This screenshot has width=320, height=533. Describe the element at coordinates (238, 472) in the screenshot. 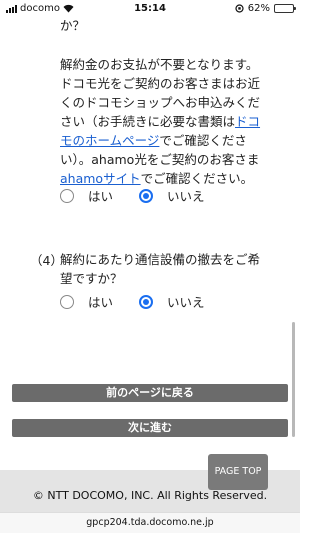

I see `page-top-button: PAGE TOP` at that location.